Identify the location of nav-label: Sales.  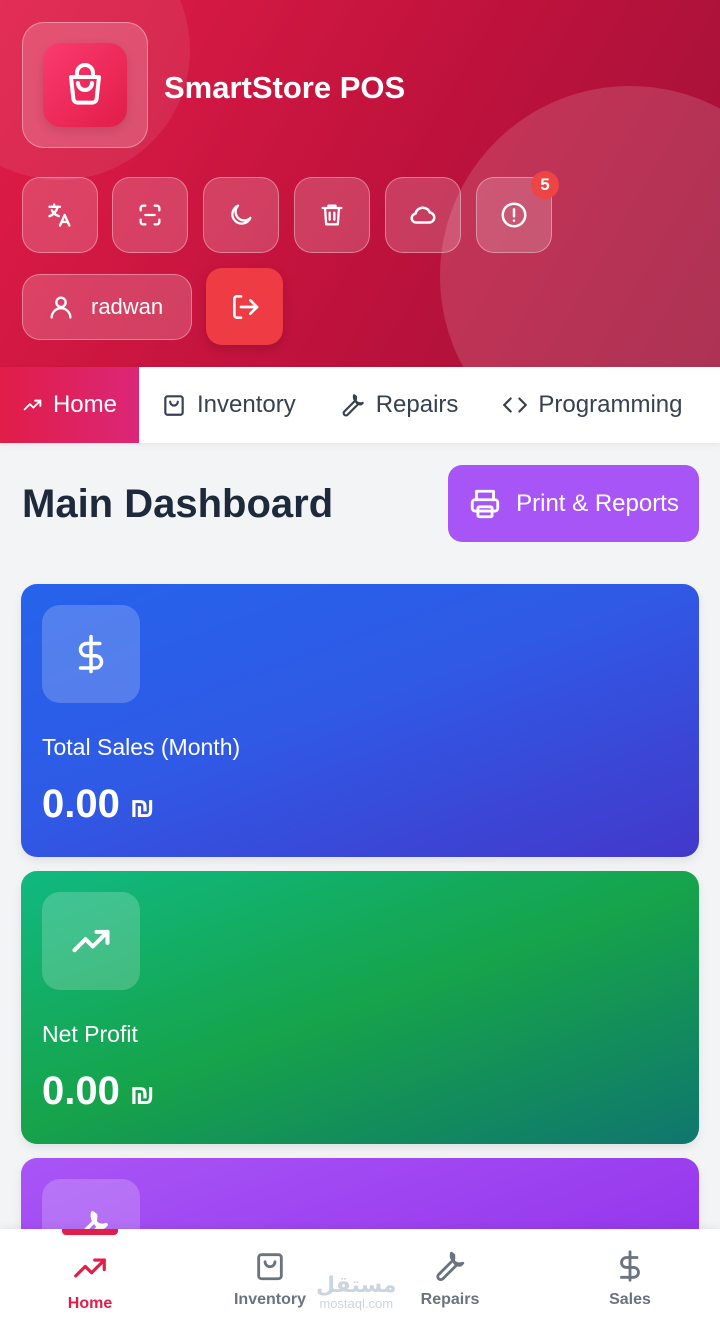
(630, 1299).